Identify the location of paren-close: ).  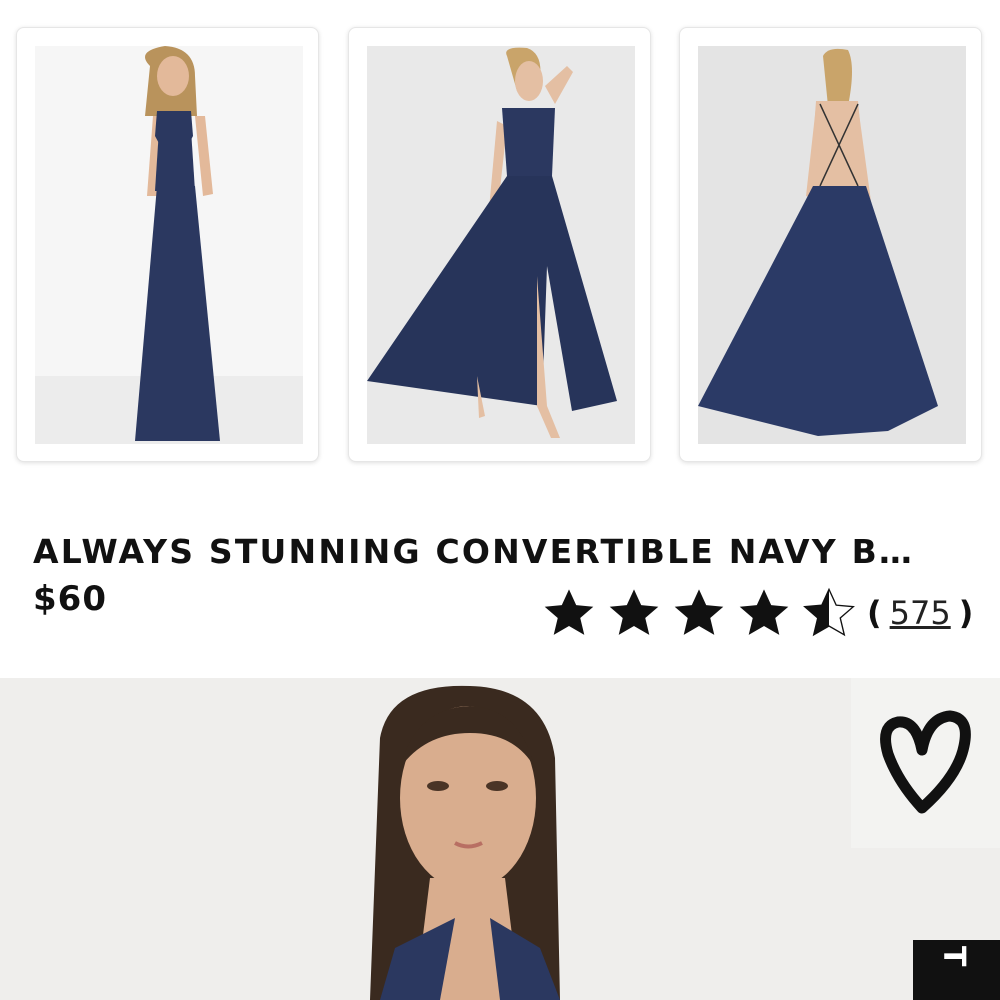
(966, 613).